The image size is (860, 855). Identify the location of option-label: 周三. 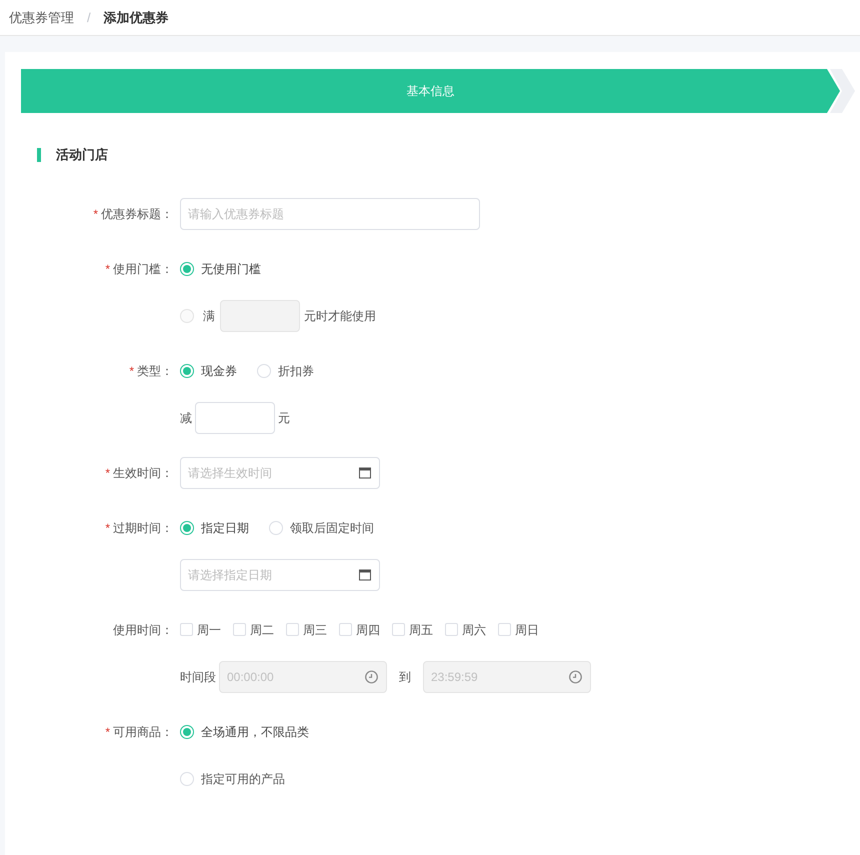
(315, 629).